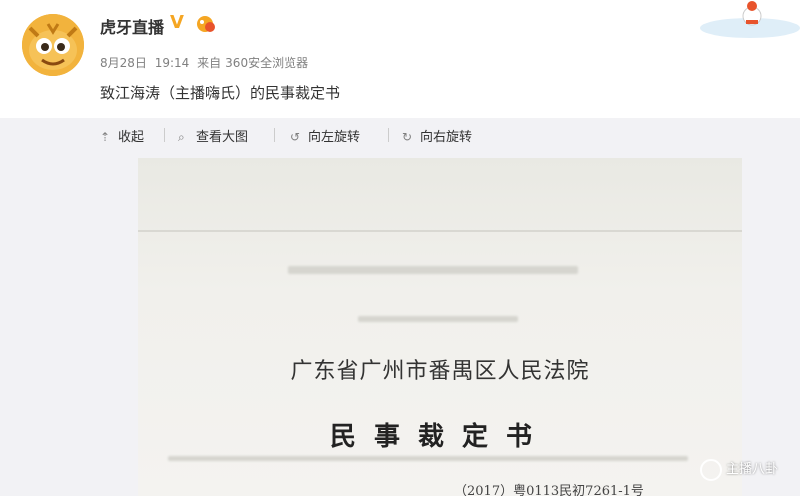 This screenshot has width=800, height=496. Describe the element at coordinates (105, 137) in the screenshot. I see `collapse-icon: ⇡` at that location.